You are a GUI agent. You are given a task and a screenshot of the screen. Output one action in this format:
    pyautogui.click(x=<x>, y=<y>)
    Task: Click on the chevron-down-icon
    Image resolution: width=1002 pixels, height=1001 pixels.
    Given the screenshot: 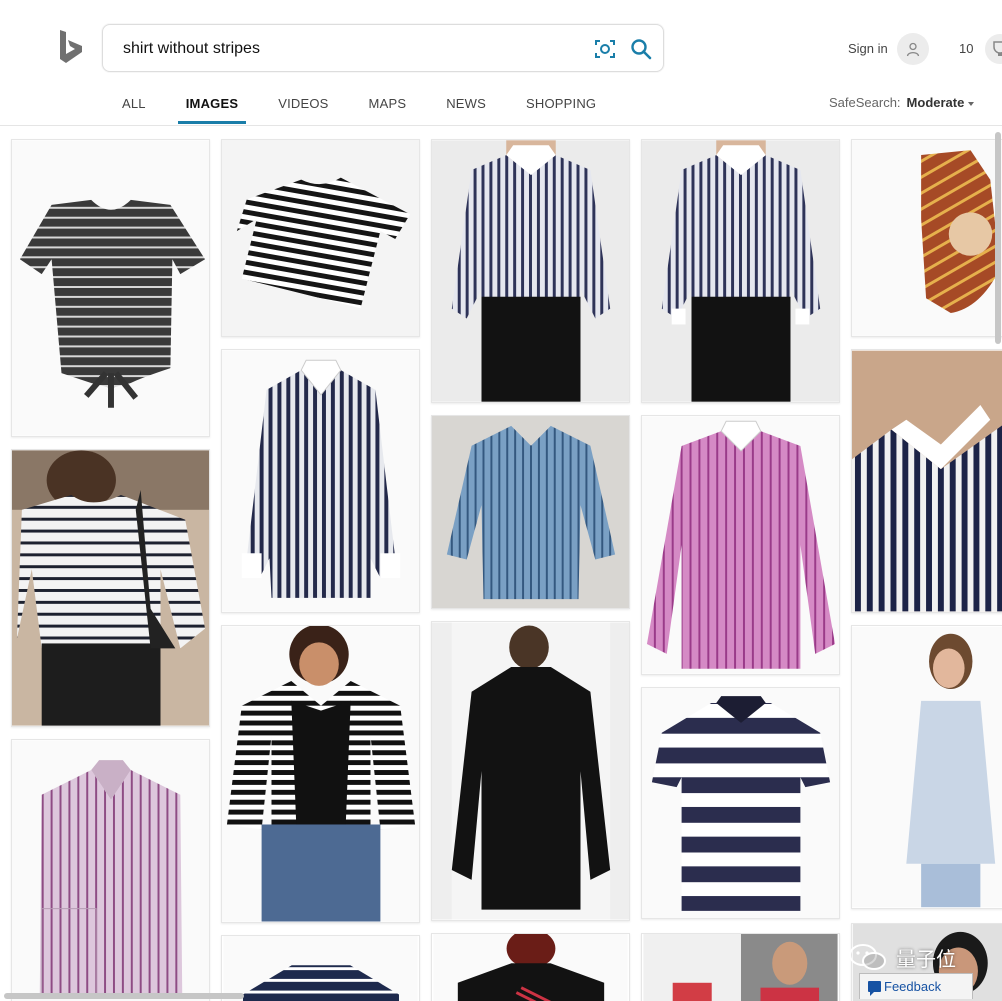 What is the action you would take?
    pyautogui.click(x=971, y=103)
    